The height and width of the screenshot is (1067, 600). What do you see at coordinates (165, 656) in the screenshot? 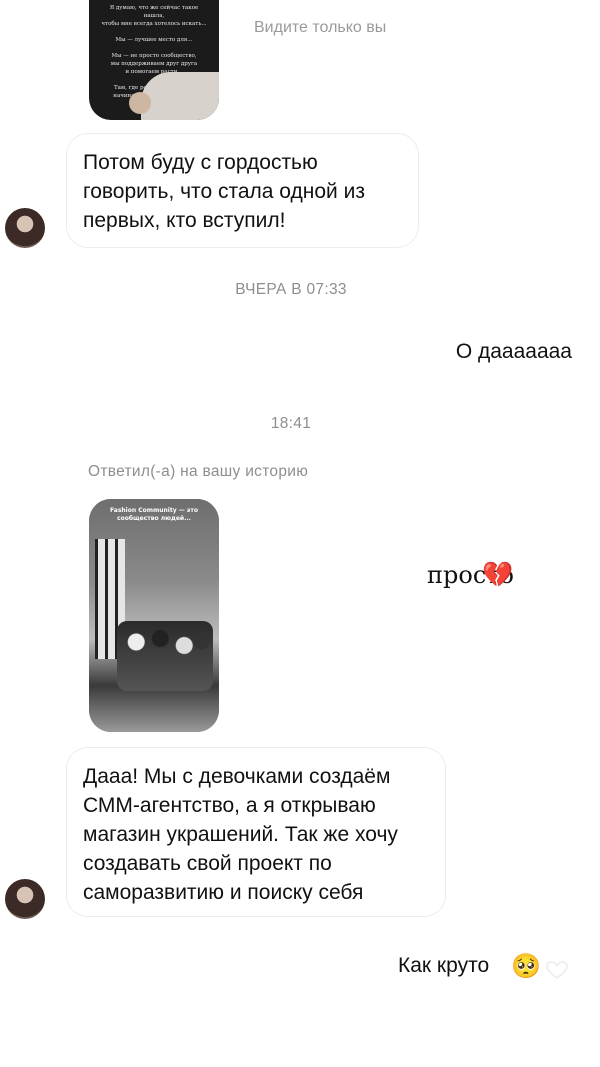
I see `story-photo-people` at bounding box center [165, 656].